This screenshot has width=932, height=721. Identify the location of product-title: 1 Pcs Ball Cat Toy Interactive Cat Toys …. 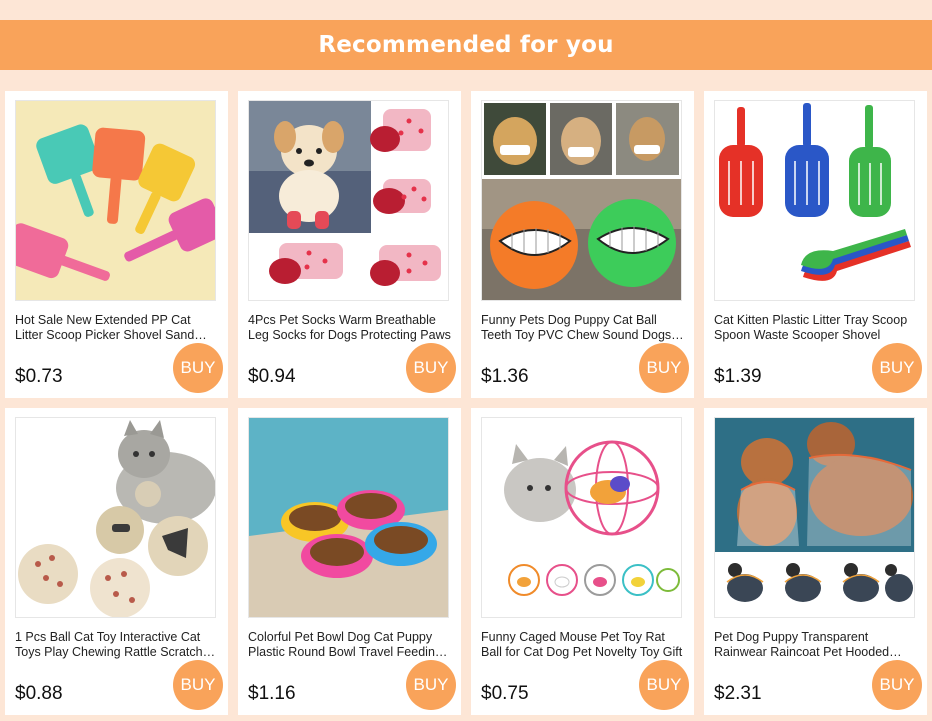
(117, 645).